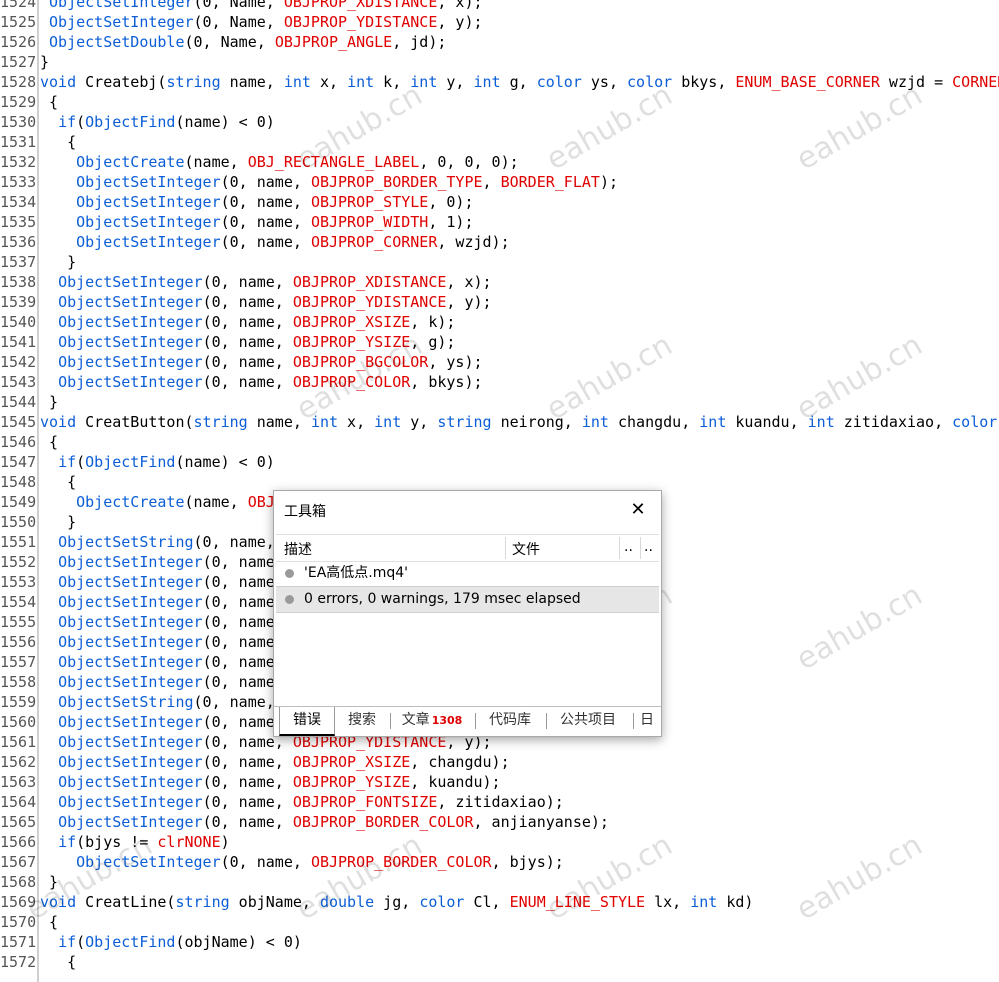 This screenshot has width=999, height=982. Describe the element at coordinates (499, 882) in the screenshot. I see `code-line: 1568 }` at that location.